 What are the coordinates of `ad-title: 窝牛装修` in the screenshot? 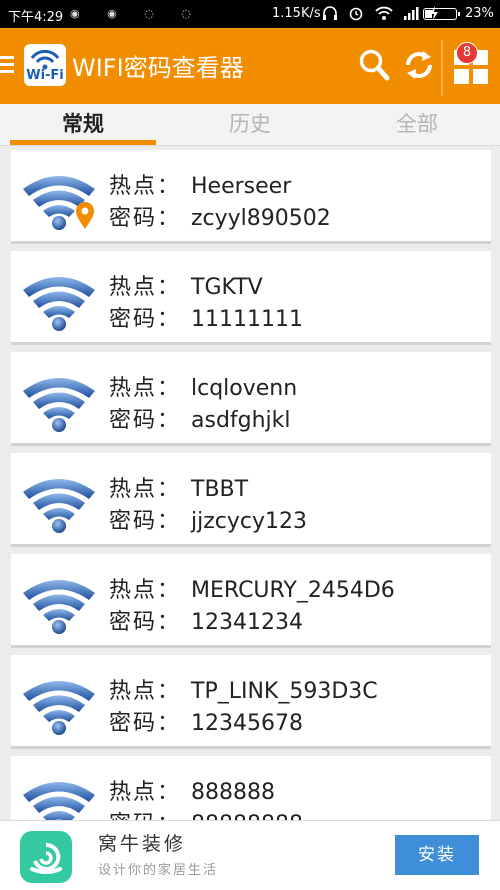 It's located at (142, 844).